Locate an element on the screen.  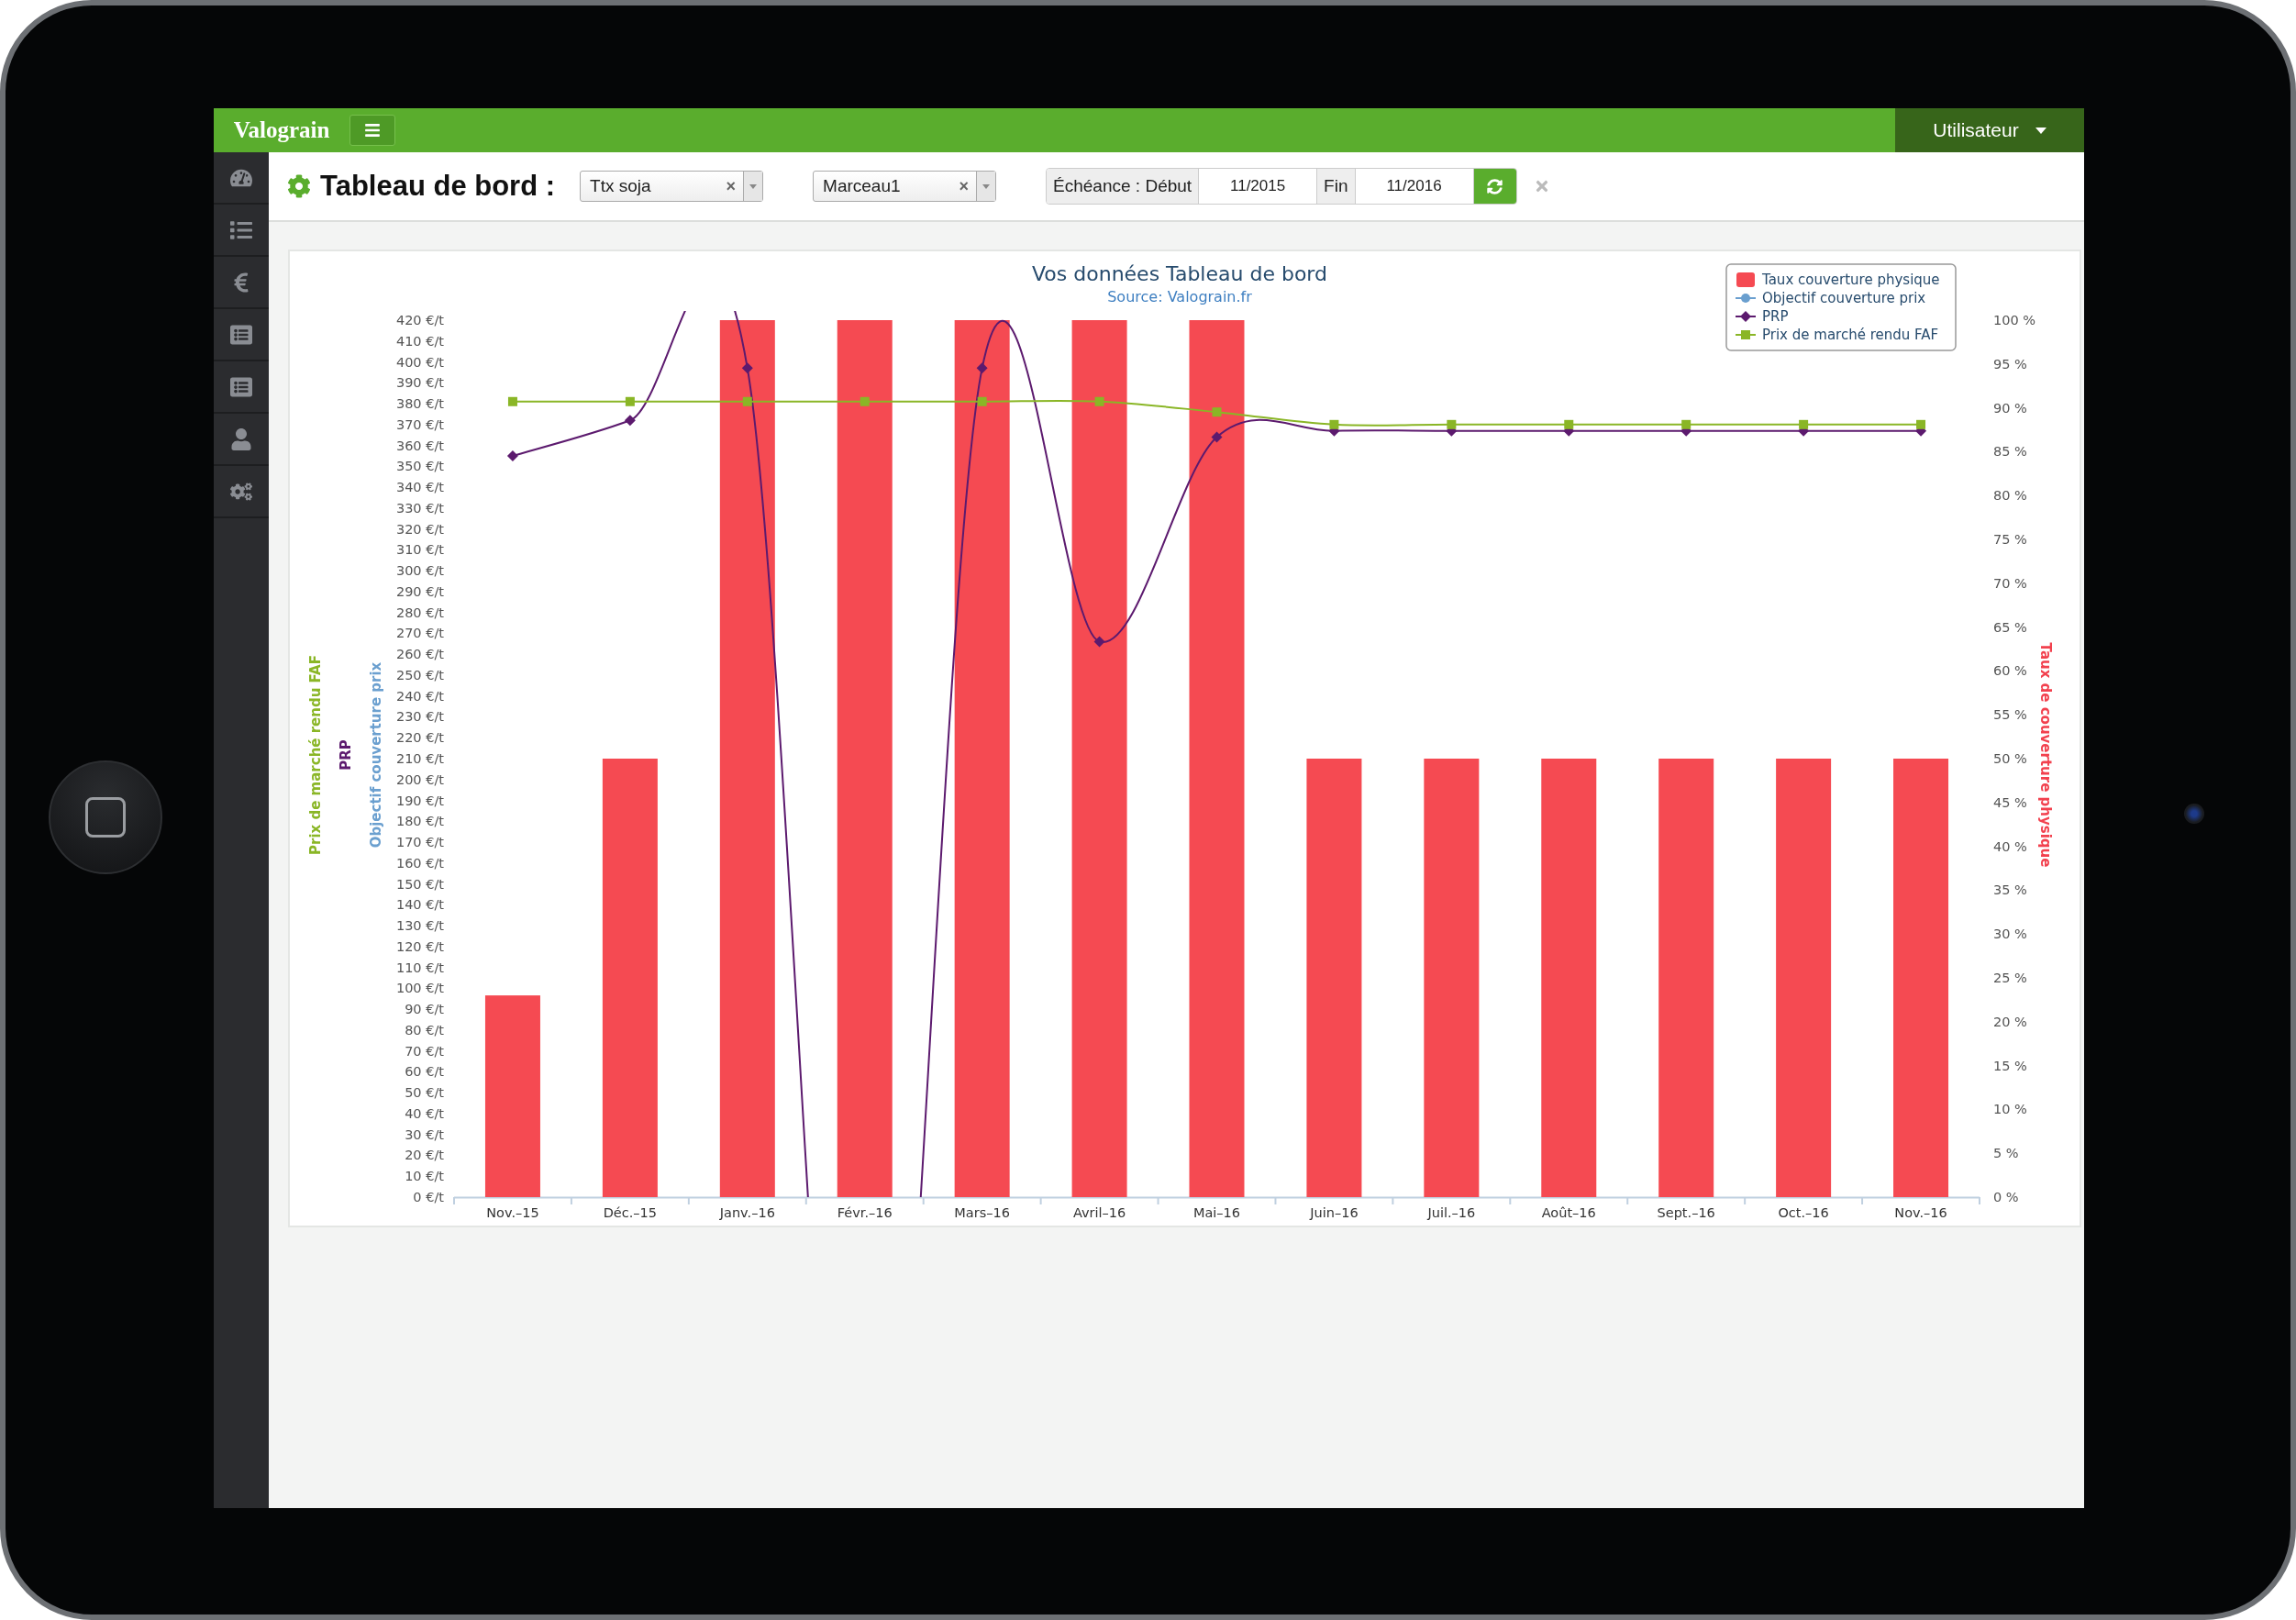
axis-tick-label: 35 % is located at coordinates (2010, 890).